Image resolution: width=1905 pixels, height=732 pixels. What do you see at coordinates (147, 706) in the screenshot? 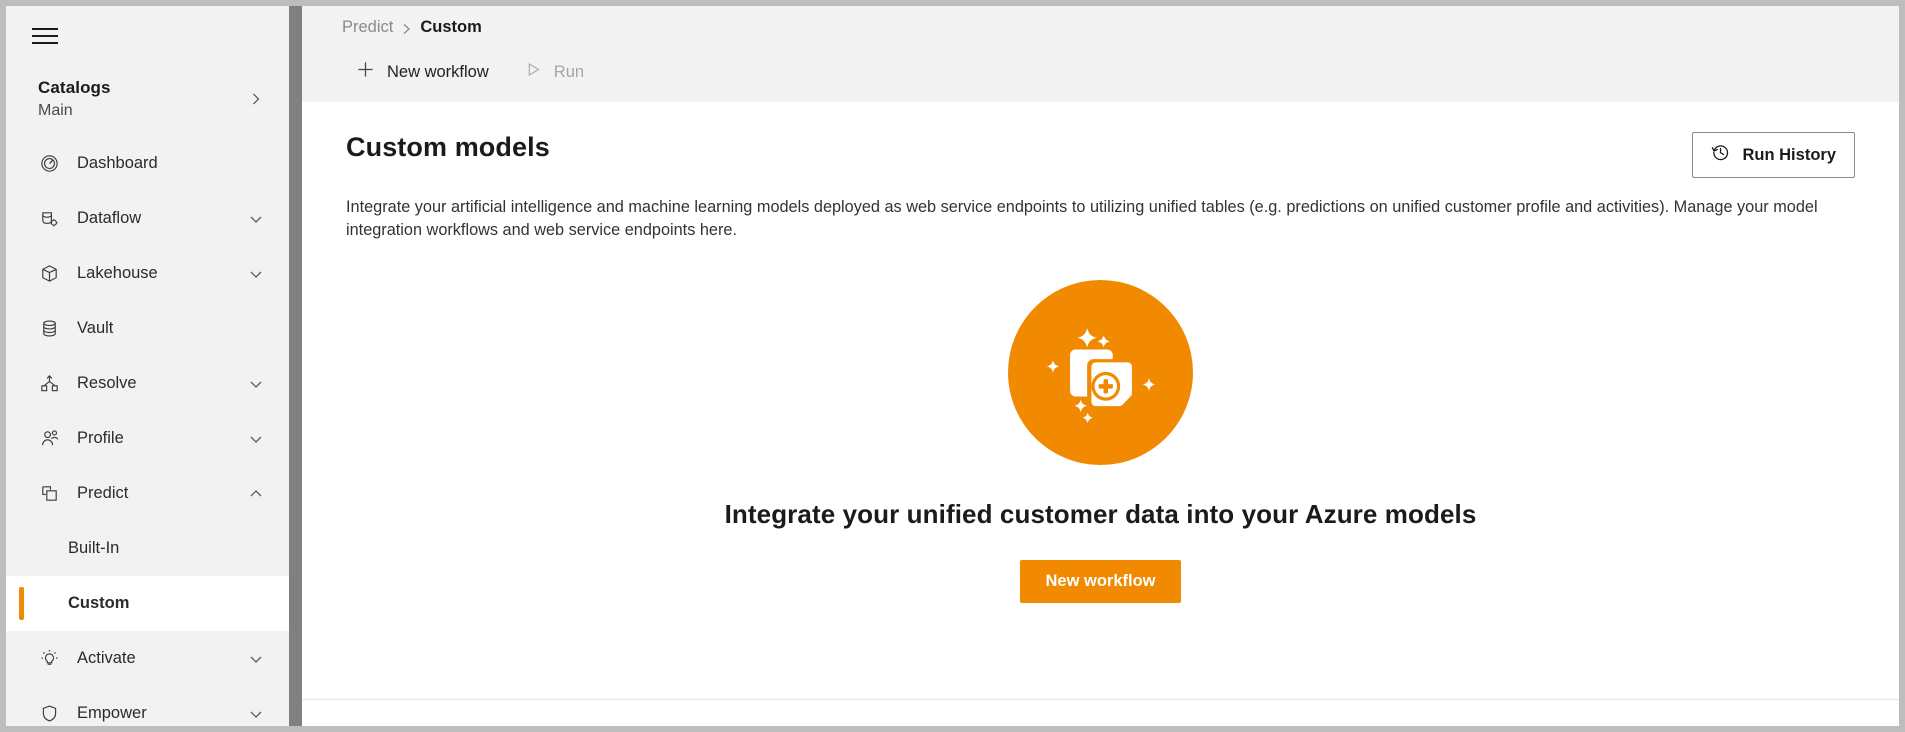
I see `sidebar-item-empower: Empower` at bounding box center [147, 706].